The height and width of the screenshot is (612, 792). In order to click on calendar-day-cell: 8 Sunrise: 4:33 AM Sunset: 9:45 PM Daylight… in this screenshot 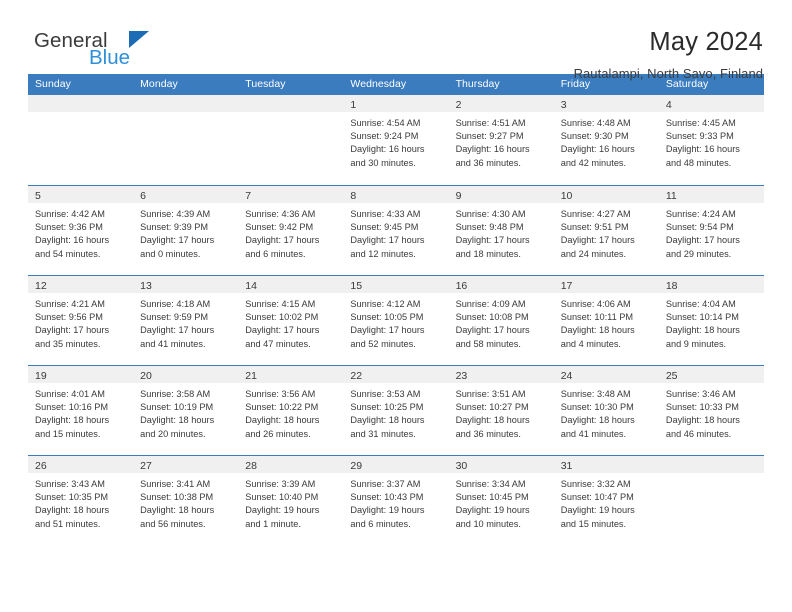, I will do `click(396, 230)`.